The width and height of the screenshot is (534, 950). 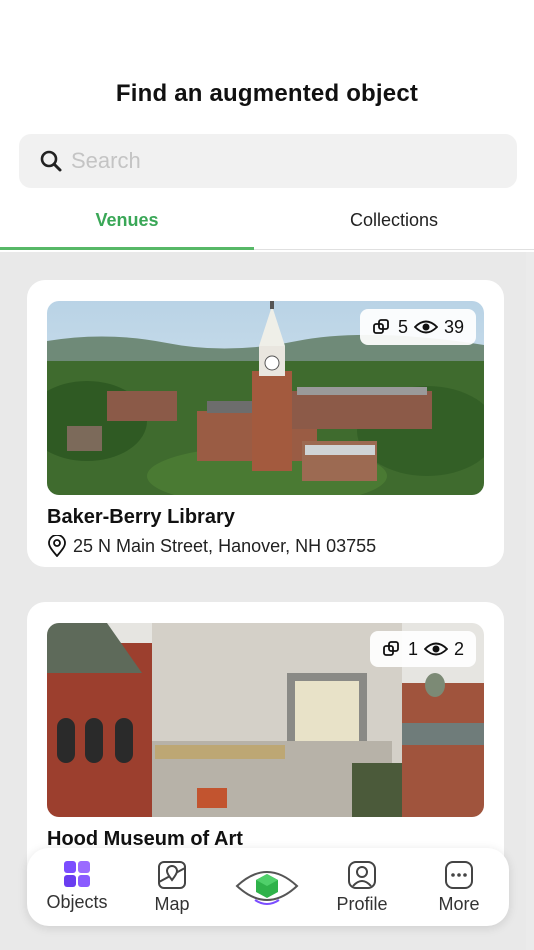 I want to click on more-icon, so click(x=459, y=875).